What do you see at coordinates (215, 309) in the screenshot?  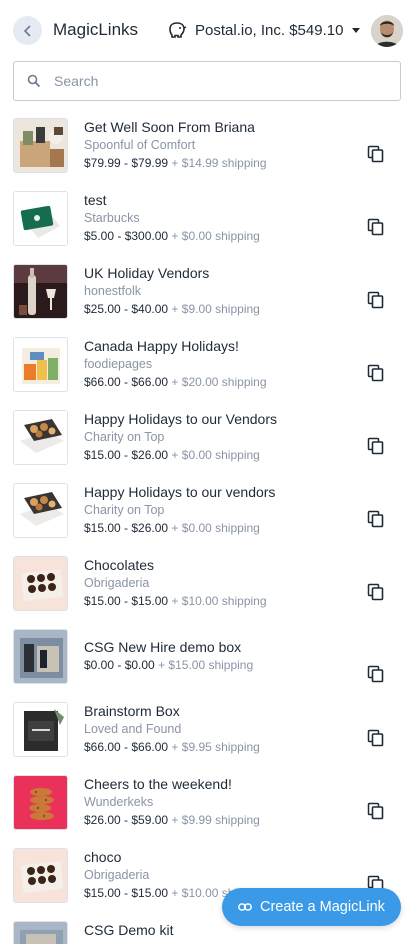 I see `shipping-cost: + $9.00 shipping` at bounding box center [215, 309].